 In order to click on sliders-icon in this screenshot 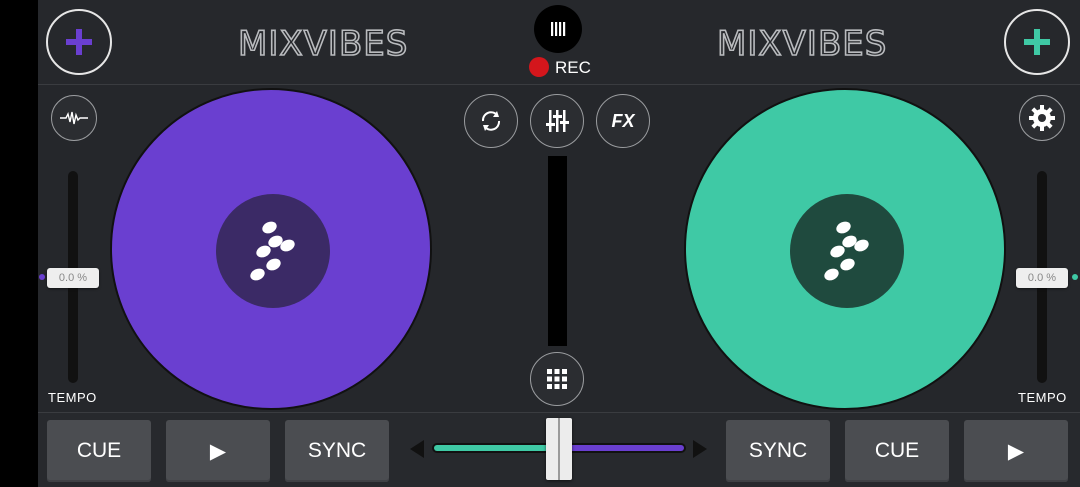, I will do `click(557, 121)`.